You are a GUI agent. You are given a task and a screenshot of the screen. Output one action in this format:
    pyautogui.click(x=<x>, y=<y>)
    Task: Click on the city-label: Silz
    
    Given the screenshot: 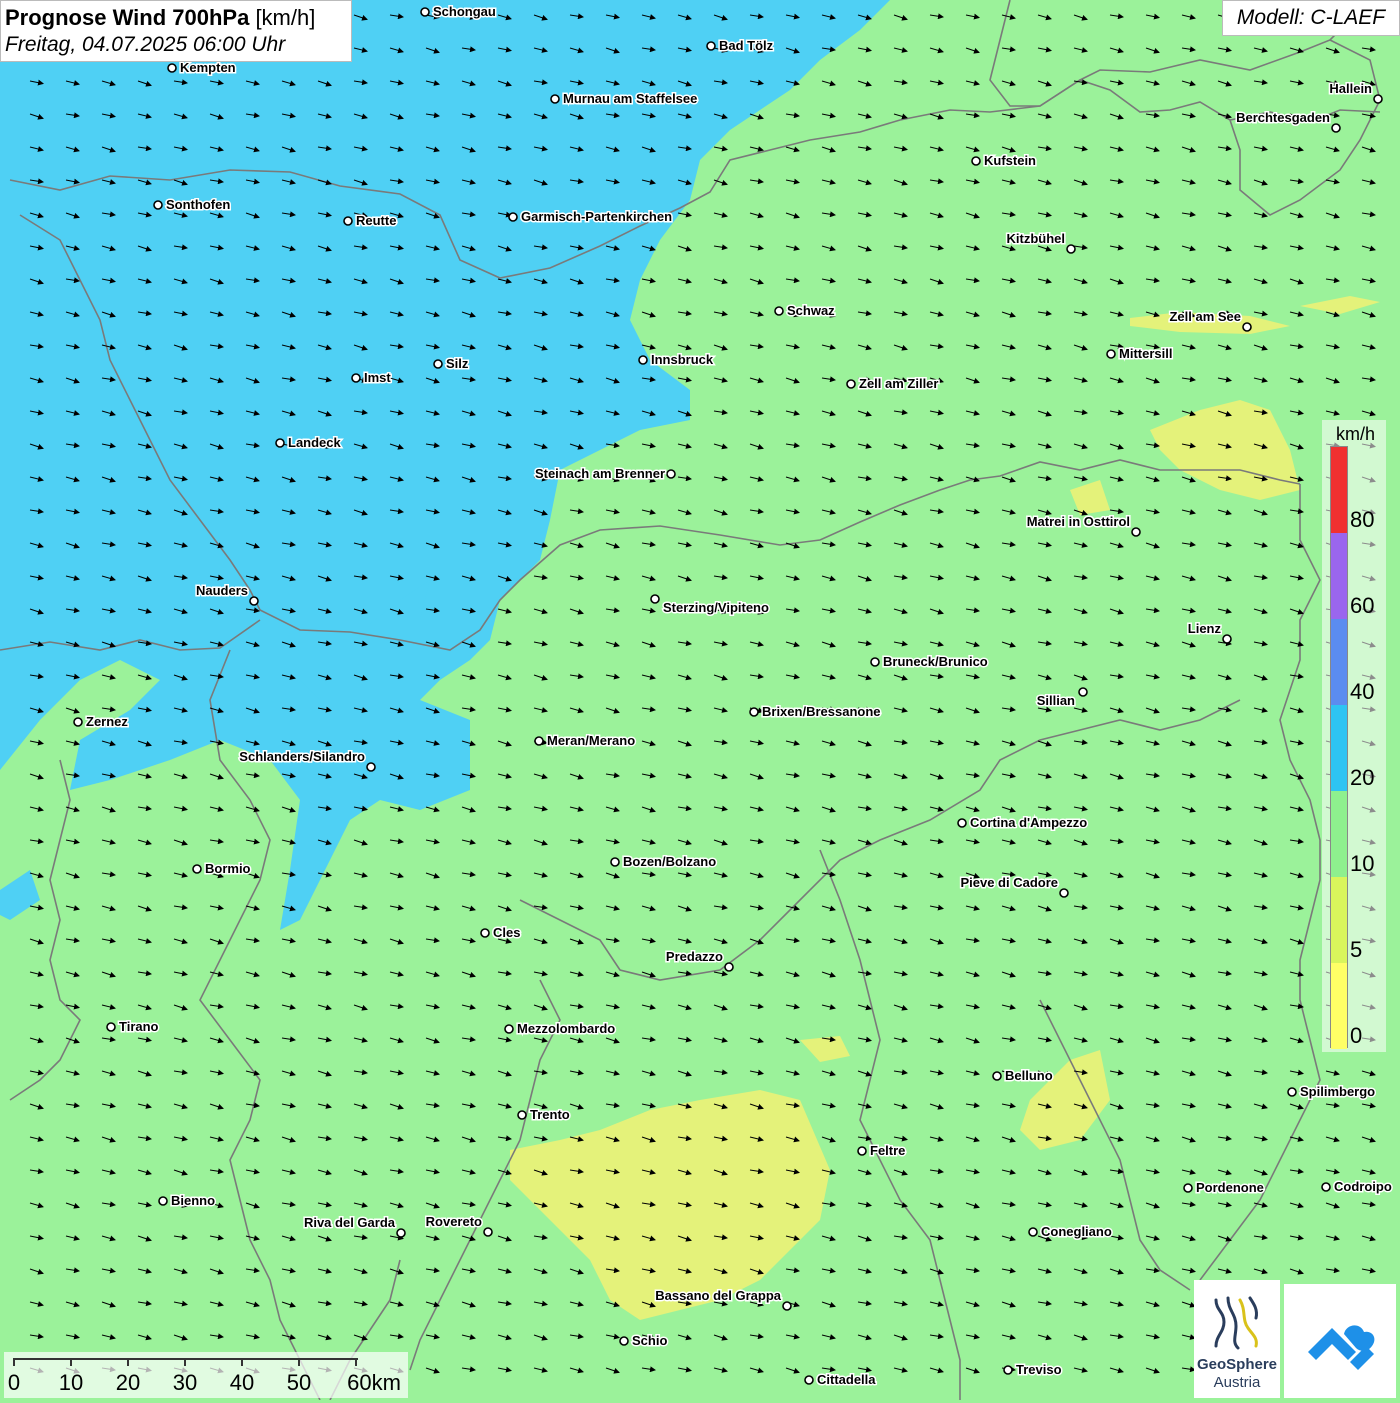 What is the action you would take?
    pyautogui.click(x=457, y=363)
    